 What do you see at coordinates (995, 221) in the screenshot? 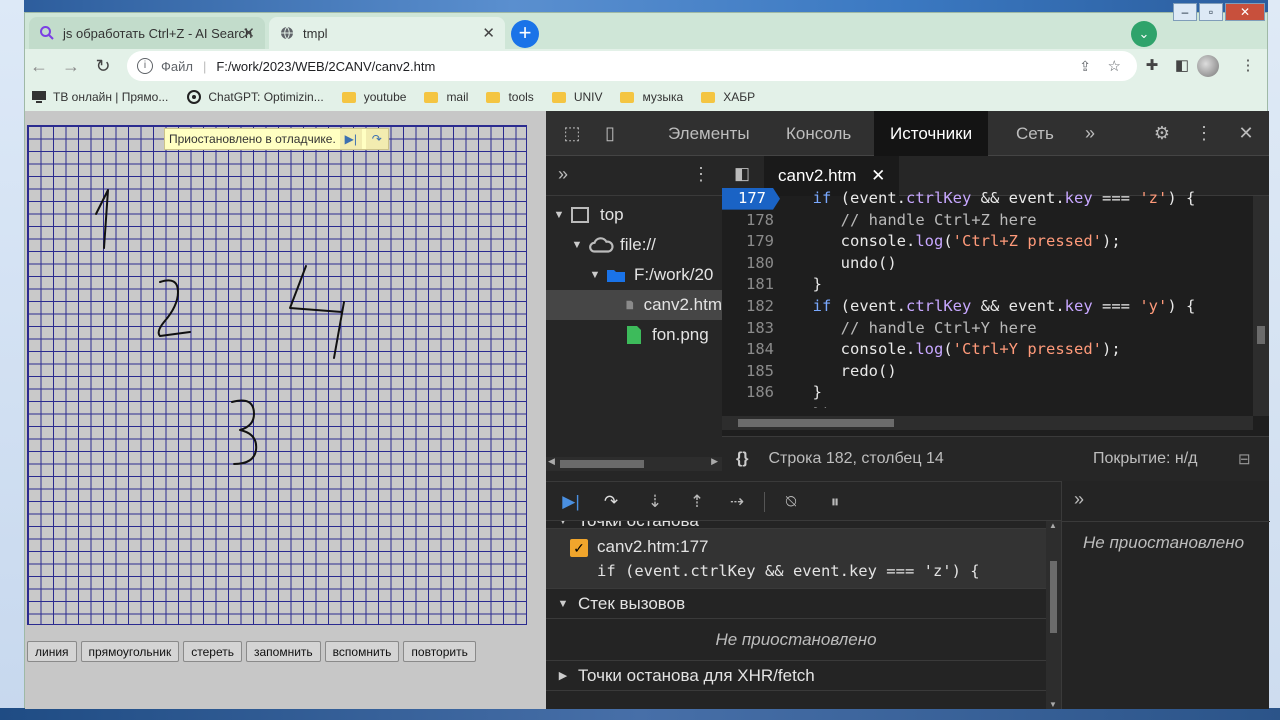
I see `code-line: 178 // handle Ctrl+Z here` at bounding box center [995, 221].